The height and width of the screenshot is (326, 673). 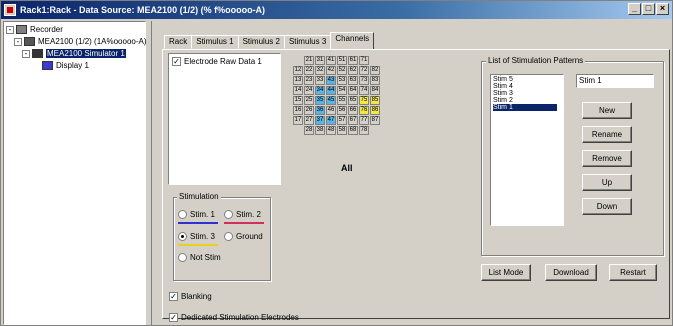 I want to click on electrode-23: 23, so click(x=309, y=80).